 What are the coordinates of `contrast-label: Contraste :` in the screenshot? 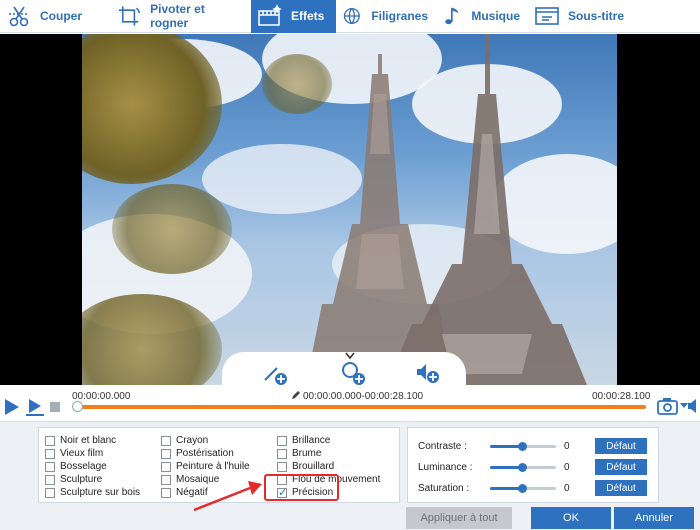 It's located at (442, 446).